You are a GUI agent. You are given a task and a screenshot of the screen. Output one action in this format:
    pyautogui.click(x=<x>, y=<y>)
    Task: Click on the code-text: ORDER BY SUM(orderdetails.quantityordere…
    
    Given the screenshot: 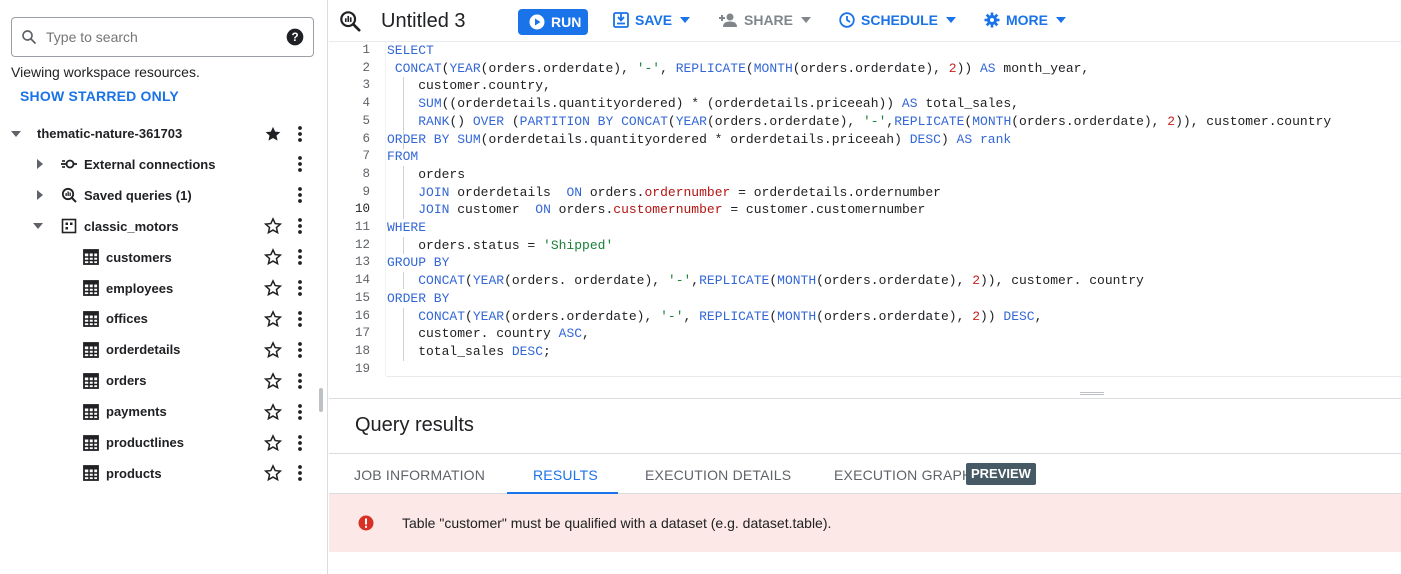 What is the action you would take?
    pyautogui.click(x=699, y=139)
    